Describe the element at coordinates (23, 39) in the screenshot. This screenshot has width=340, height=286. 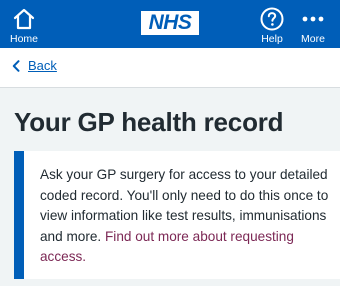
I see `home-label: Home` at that location.